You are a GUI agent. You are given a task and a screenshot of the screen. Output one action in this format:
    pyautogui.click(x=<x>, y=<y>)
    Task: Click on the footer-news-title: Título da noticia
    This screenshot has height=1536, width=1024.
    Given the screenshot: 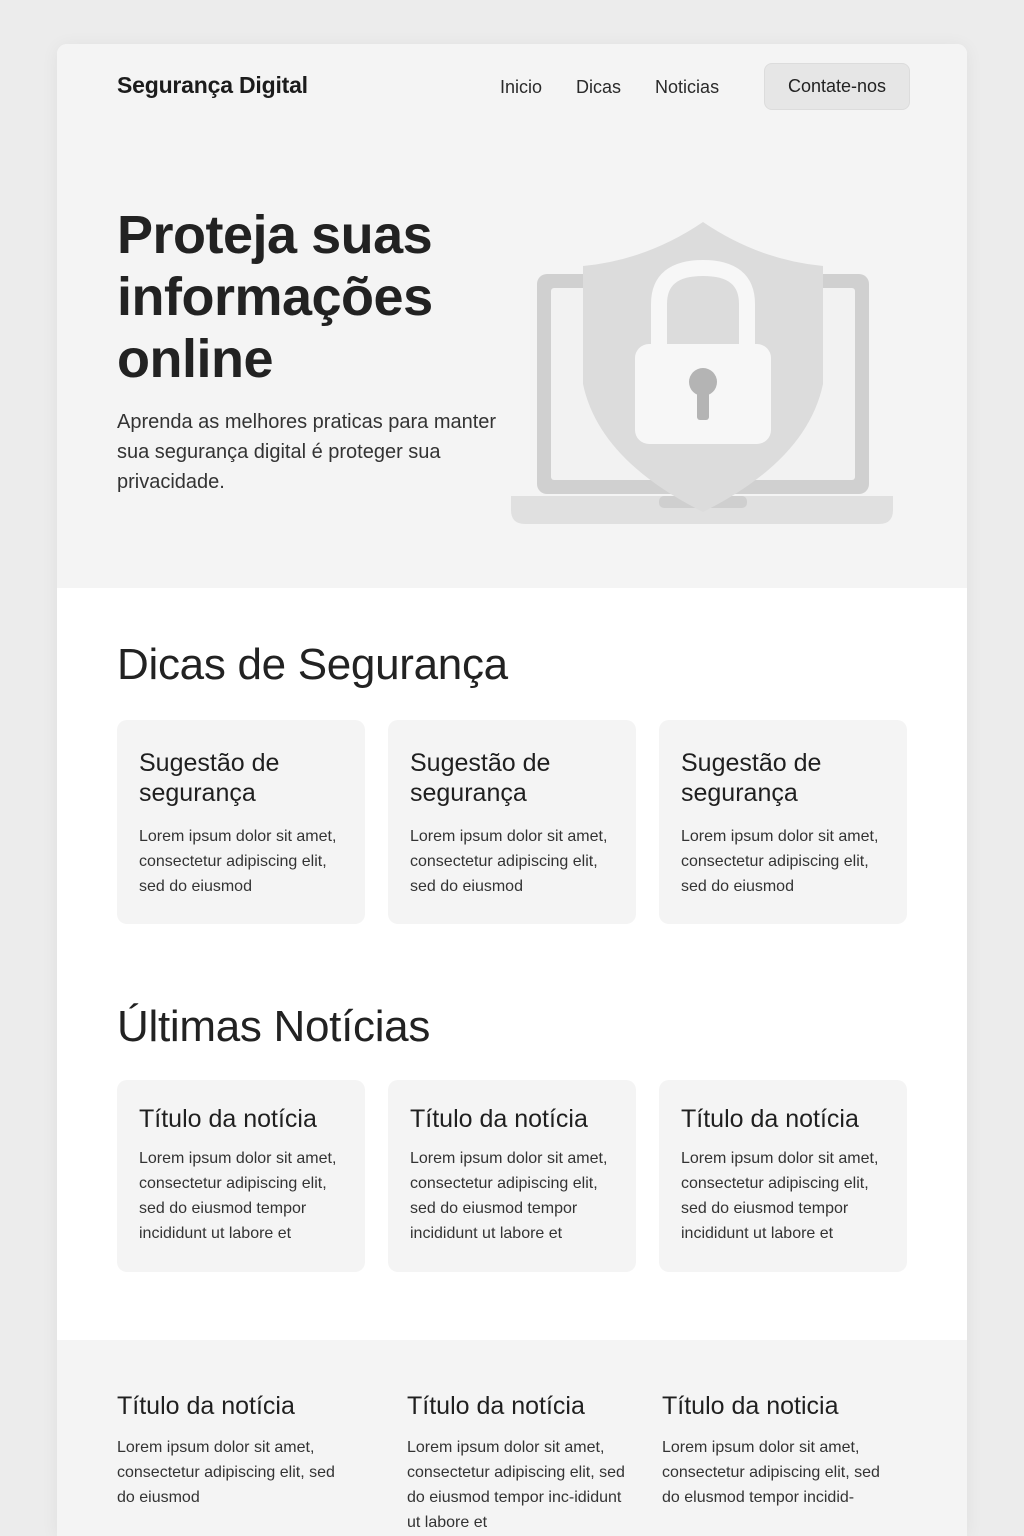 What is the action you would take?
    pyautogui.click(x=750, y=1406)
    